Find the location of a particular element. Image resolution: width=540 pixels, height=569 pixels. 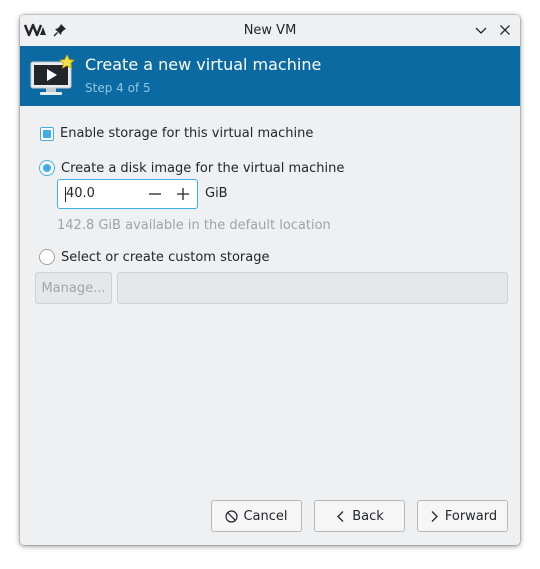

minus-icon is located at coordinates (155, 194).